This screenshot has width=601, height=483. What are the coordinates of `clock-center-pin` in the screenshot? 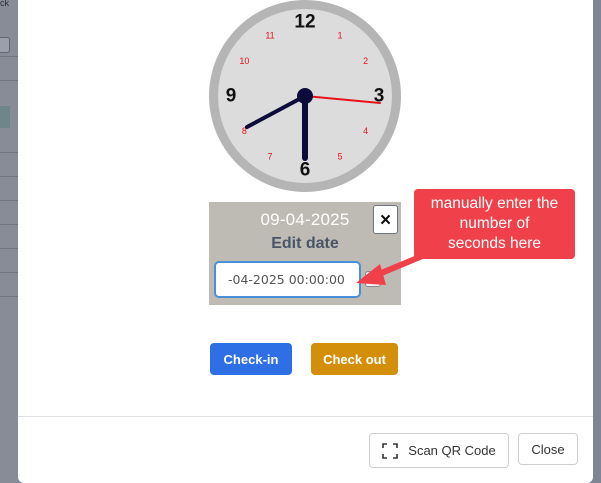 It's located at (305, 96).